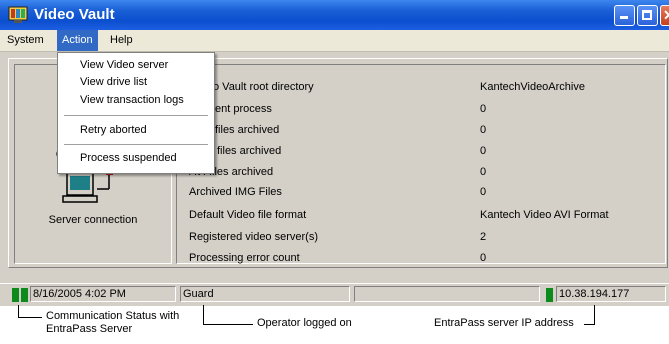 Image resolution: width=669 pixels, height=344 pixels. I want to click on callout-communication-status: Communication Status with, so click(113, 316).